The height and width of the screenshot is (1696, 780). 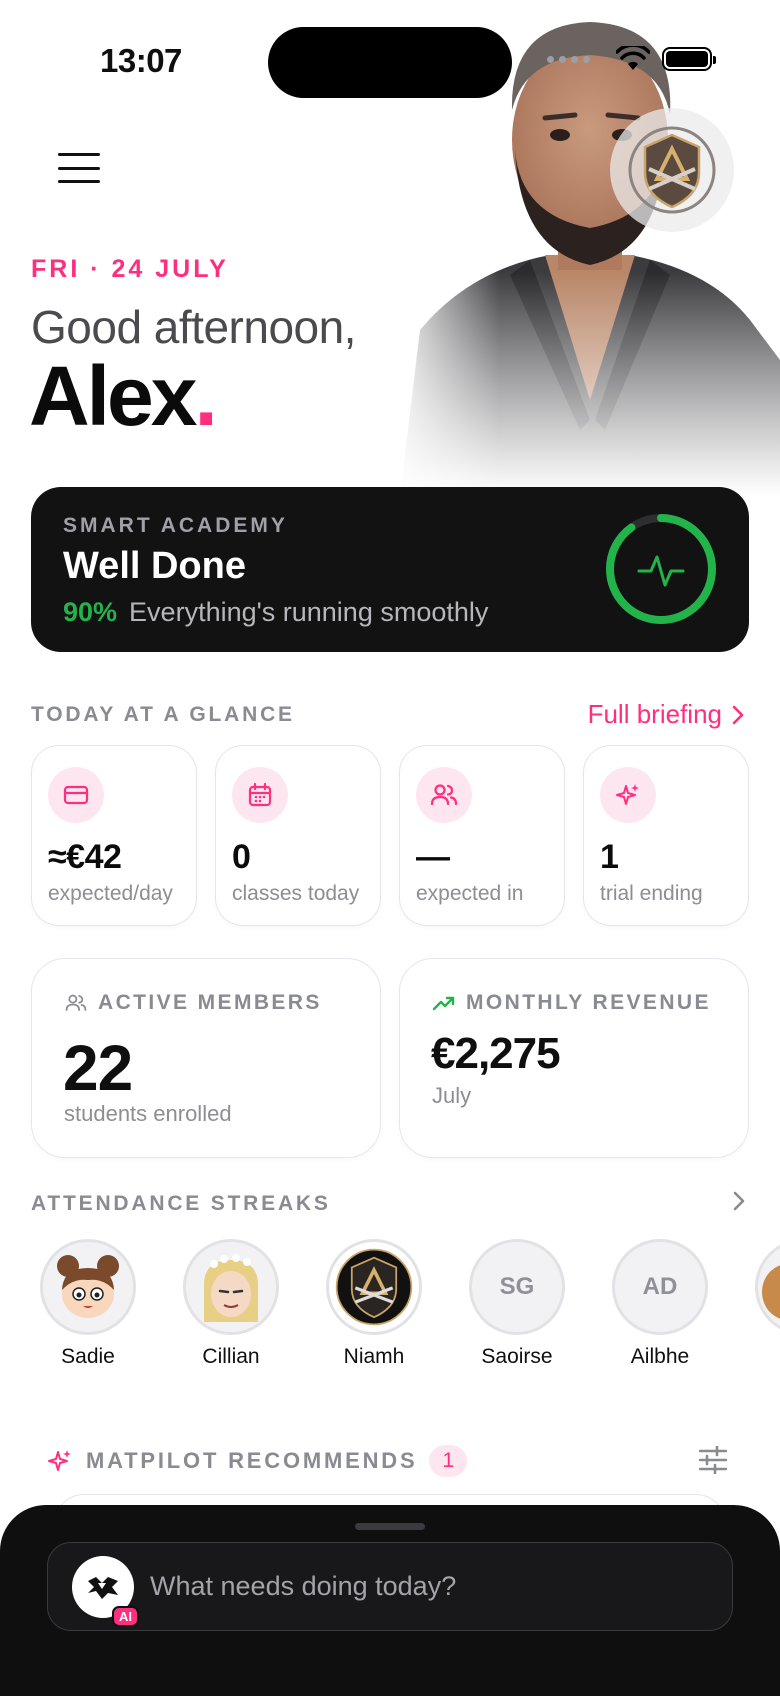 What do you see at coordinates (163, 714) in the screenshot?
I see `glance-label: TODAY AT A GLANCE` at bounding box center [163, 714].